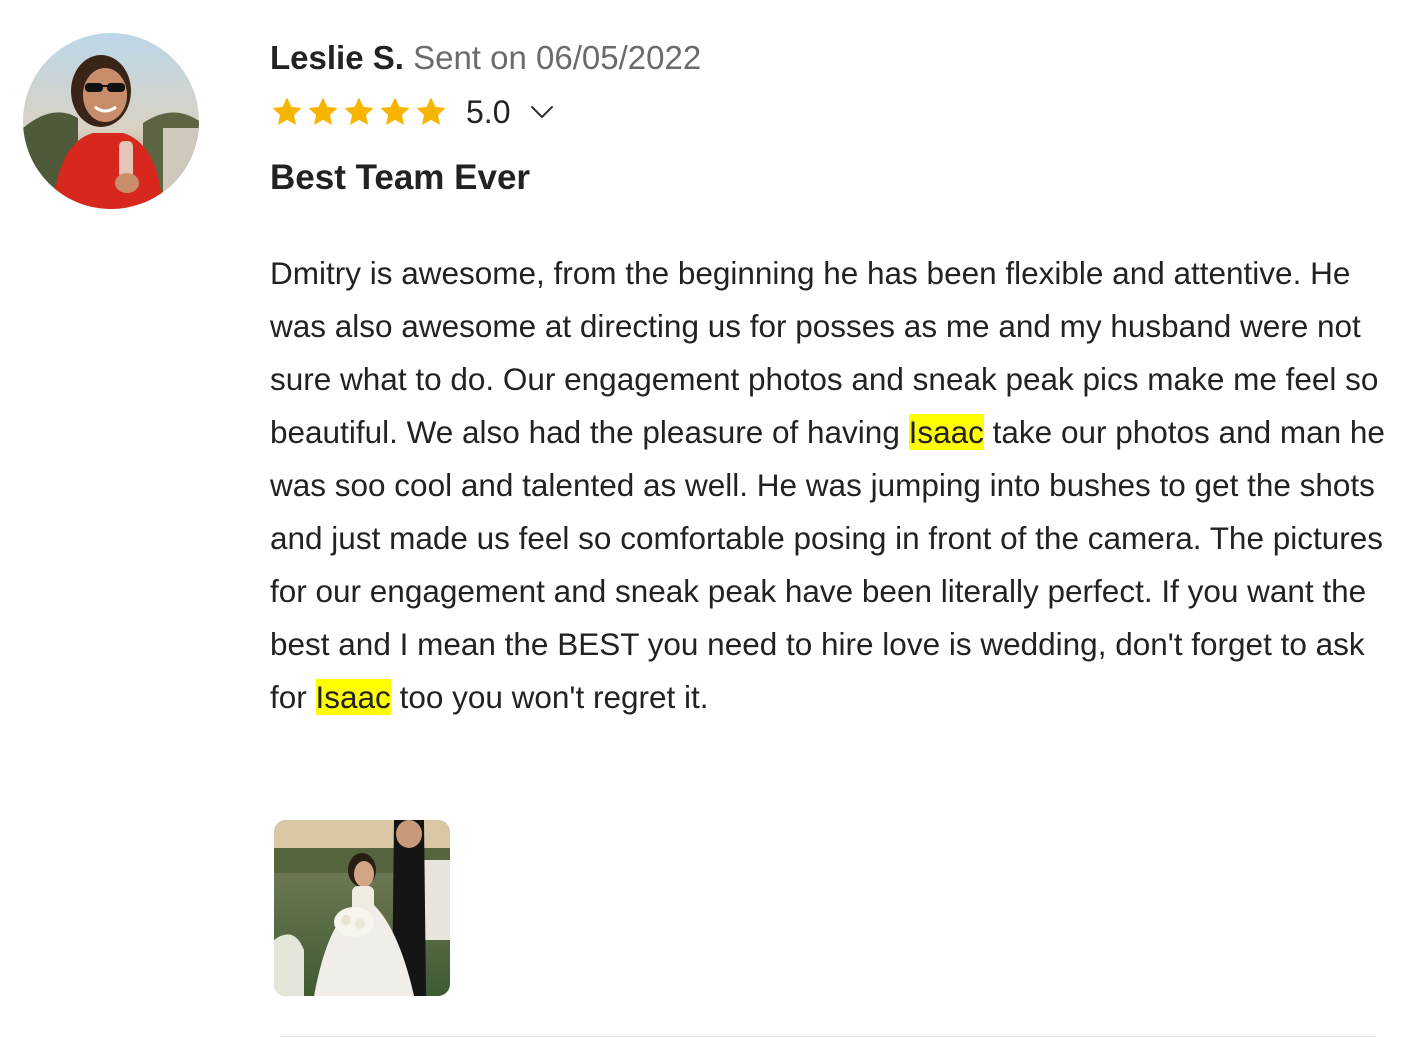 The image size is (1406, 1038). What do you see at coordinates (488, 111) in the screenshot?
I see `rating-value: 5.0` at bounding box center [488, 111].